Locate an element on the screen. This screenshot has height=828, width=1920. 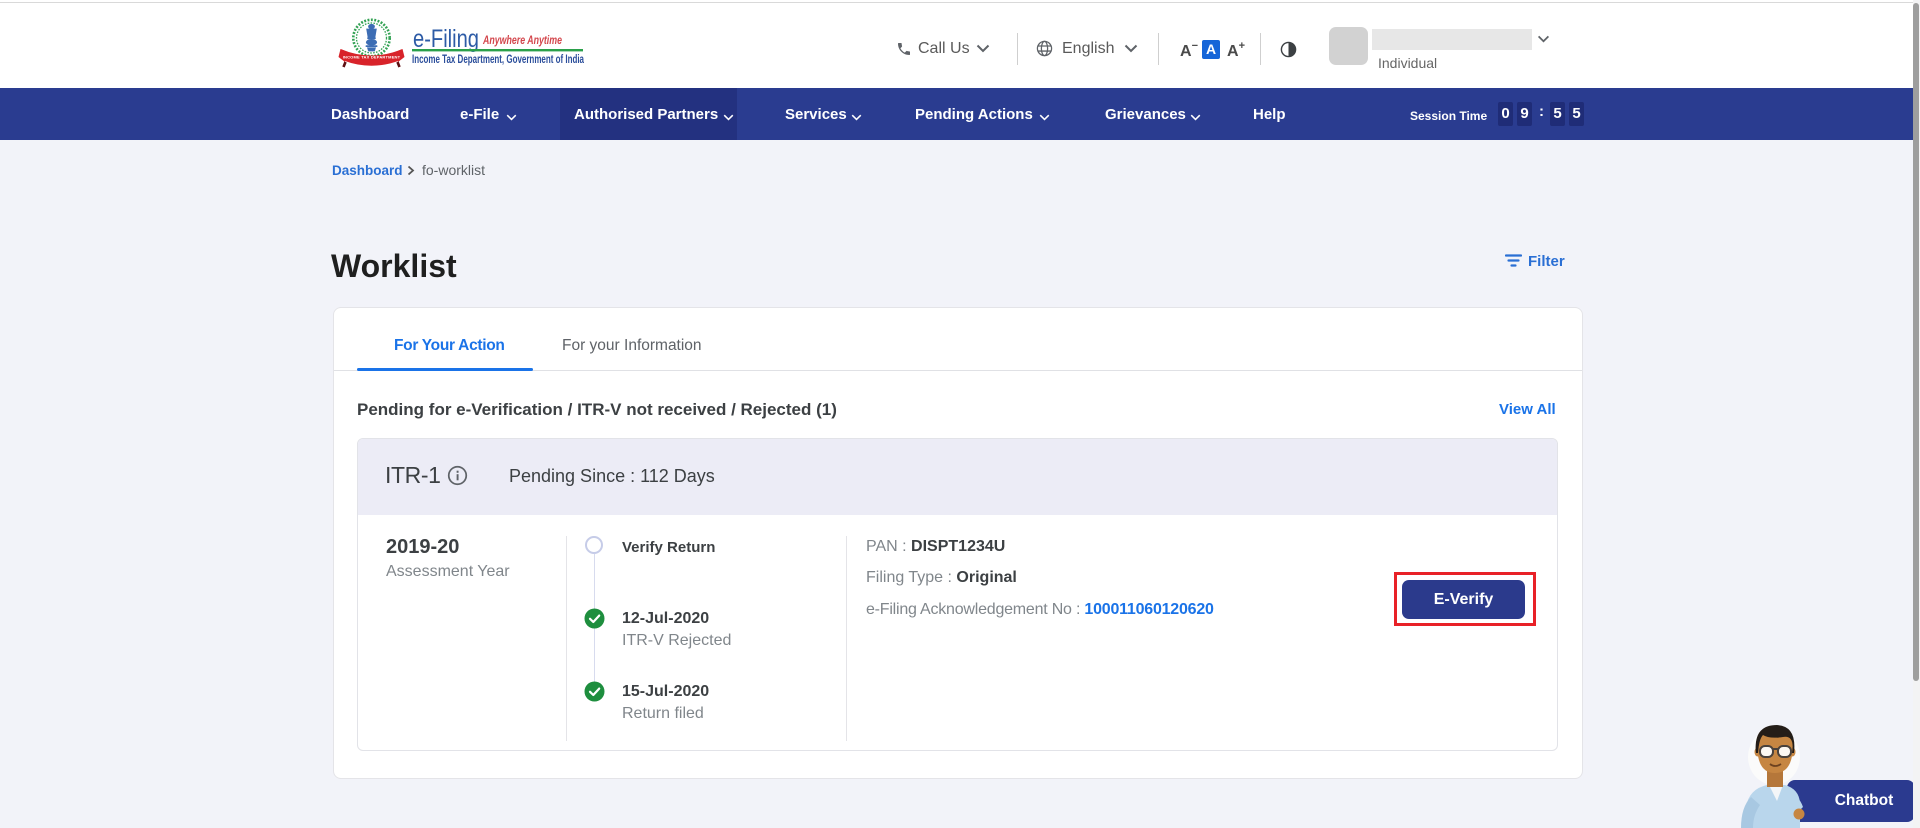
svg-text: e-Filing is located at coordinates (446, 39).